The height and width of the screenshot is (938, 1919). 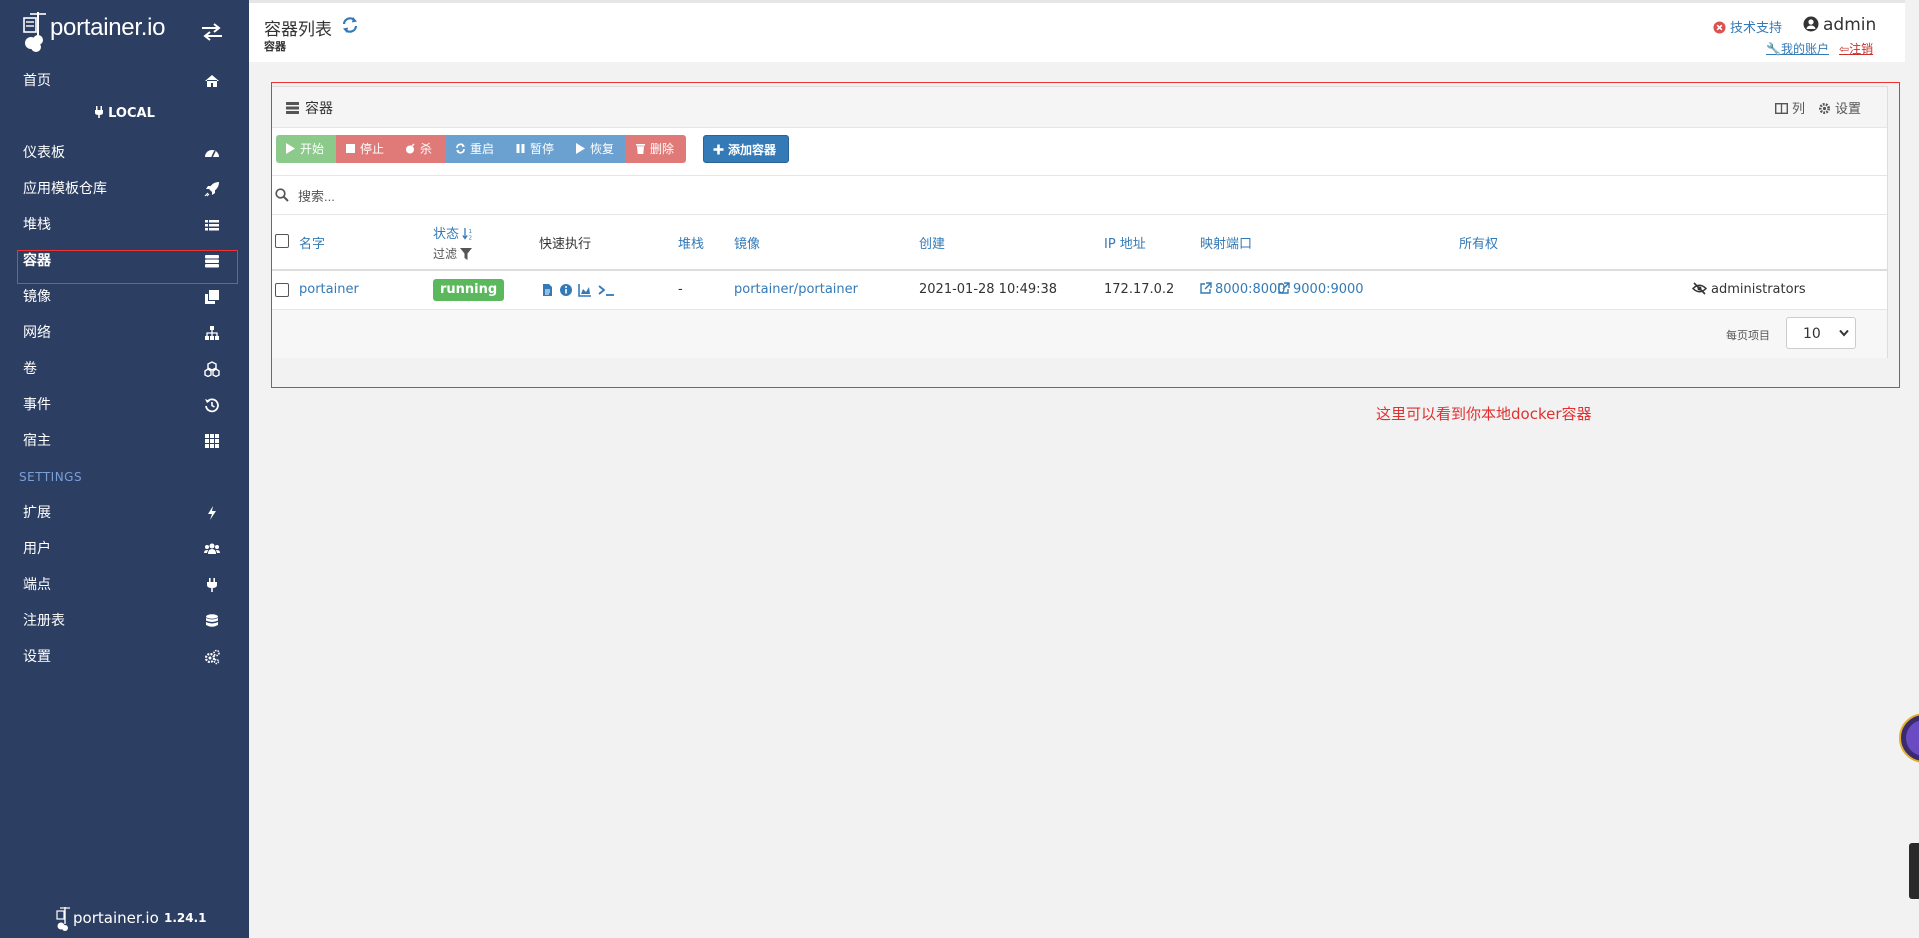 What do you see at coordinates (1719, 27) in the screenshot?
I see `close-circle-icon` at bounding box center [1719, 27].